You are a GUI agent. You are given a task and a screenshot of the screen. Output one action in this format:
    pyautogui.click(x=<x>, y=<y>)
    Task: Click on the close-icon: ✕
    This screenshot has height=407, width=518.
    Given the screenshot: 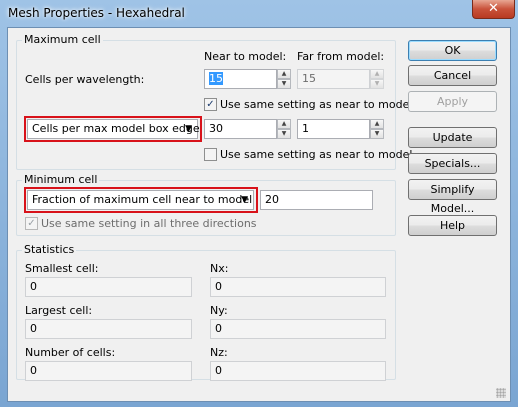 What is the action you would take?
    pyautogui.click(x=493, y=8)
    